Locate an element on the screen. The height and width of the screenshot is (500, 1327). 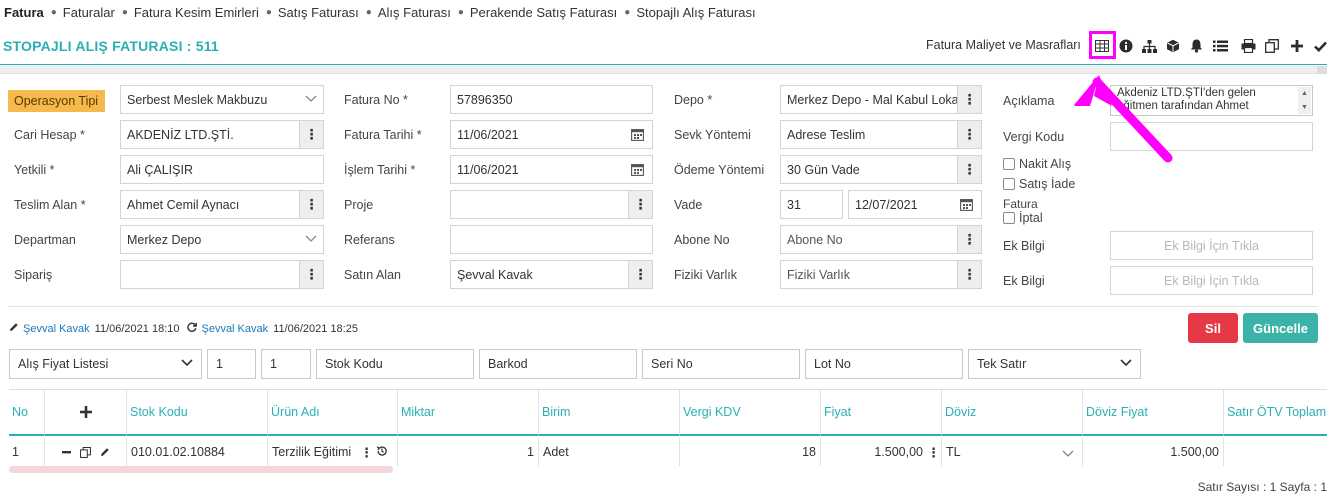
yetkili-value: Ali ÇALIŞIR is located at coordinates (160, 169).